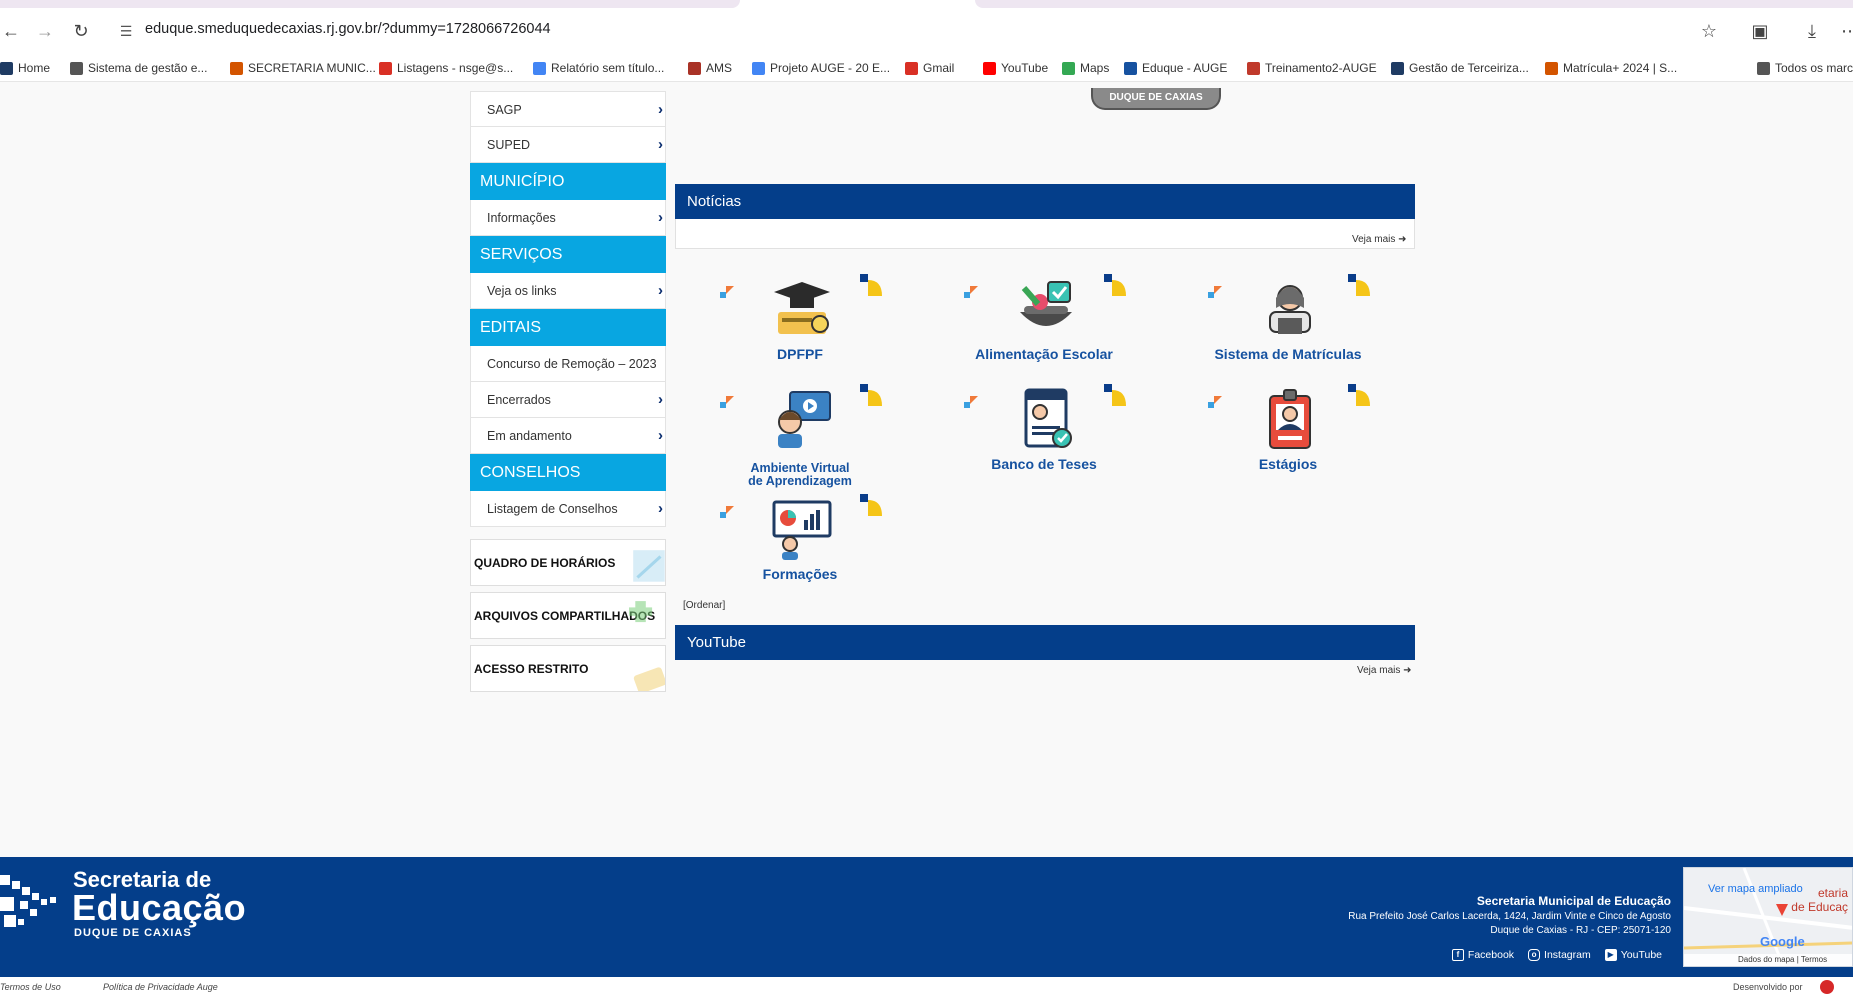 The image size is (1853, 996). I want to click on arquivos-compartilhados-button: ARQUIVOS COMPARTILHADOS, so click(568, 615).